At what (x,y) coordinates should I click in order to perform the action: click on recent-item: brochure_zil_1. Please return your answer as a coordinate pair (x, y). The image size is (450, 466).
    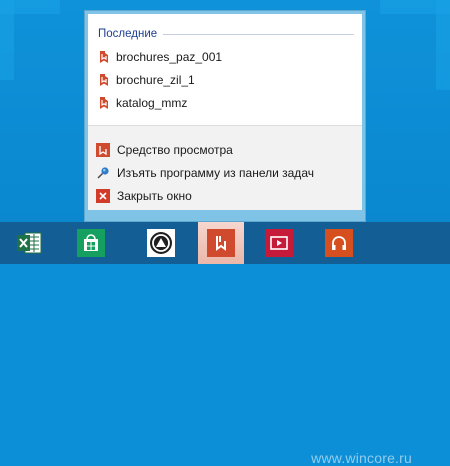
    Looking at the image, I should click on (226, 80).